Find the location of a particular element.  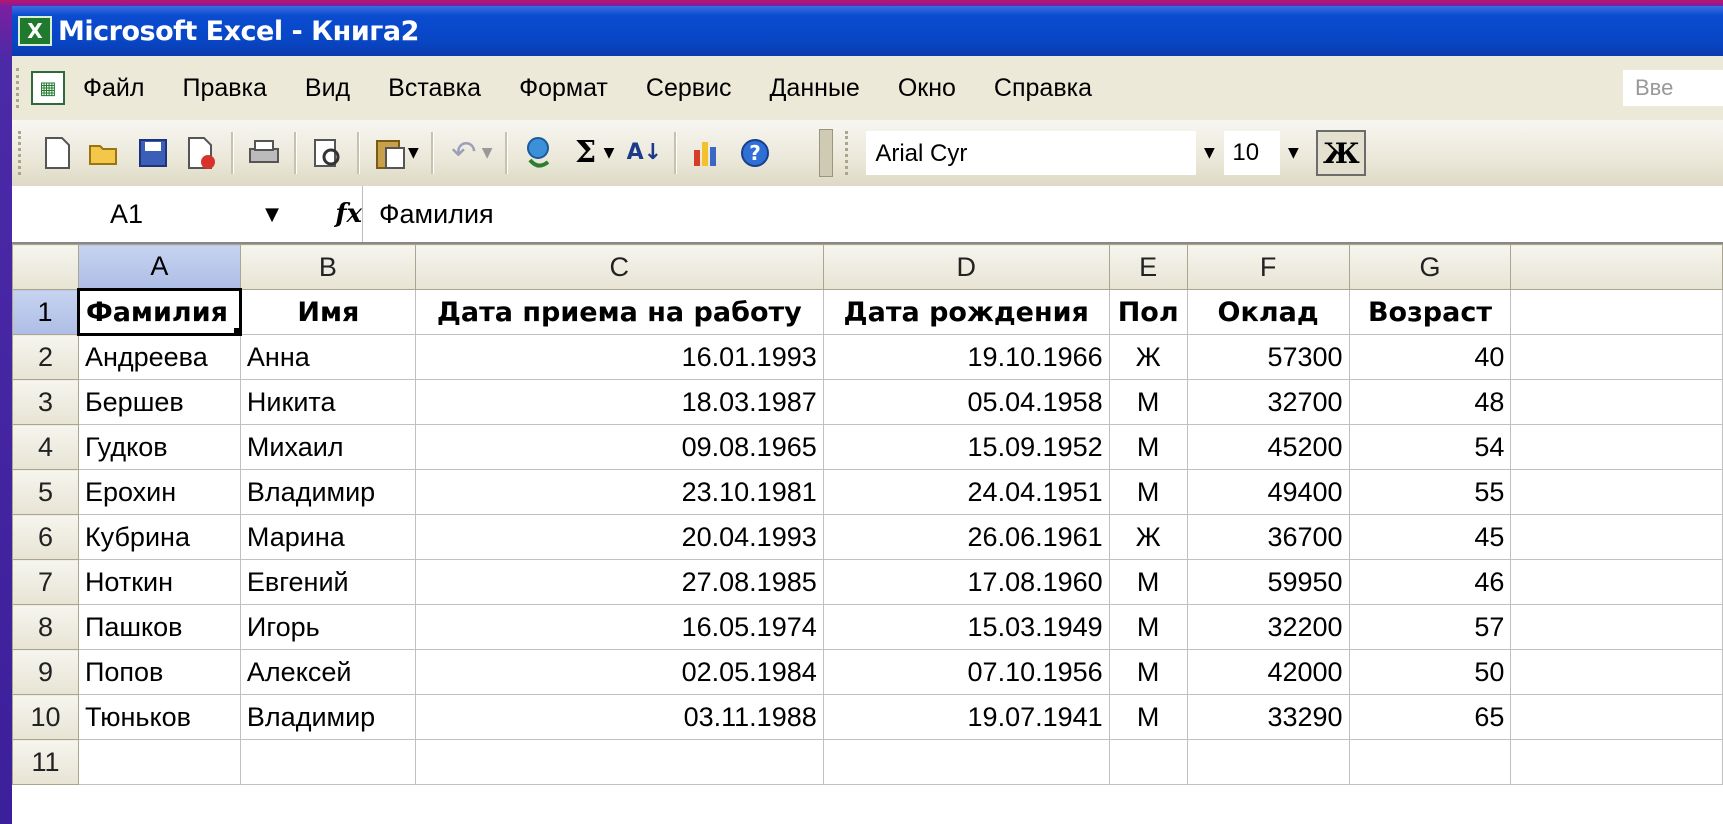

table-cell: Никита is located at coordinates (327, 402).